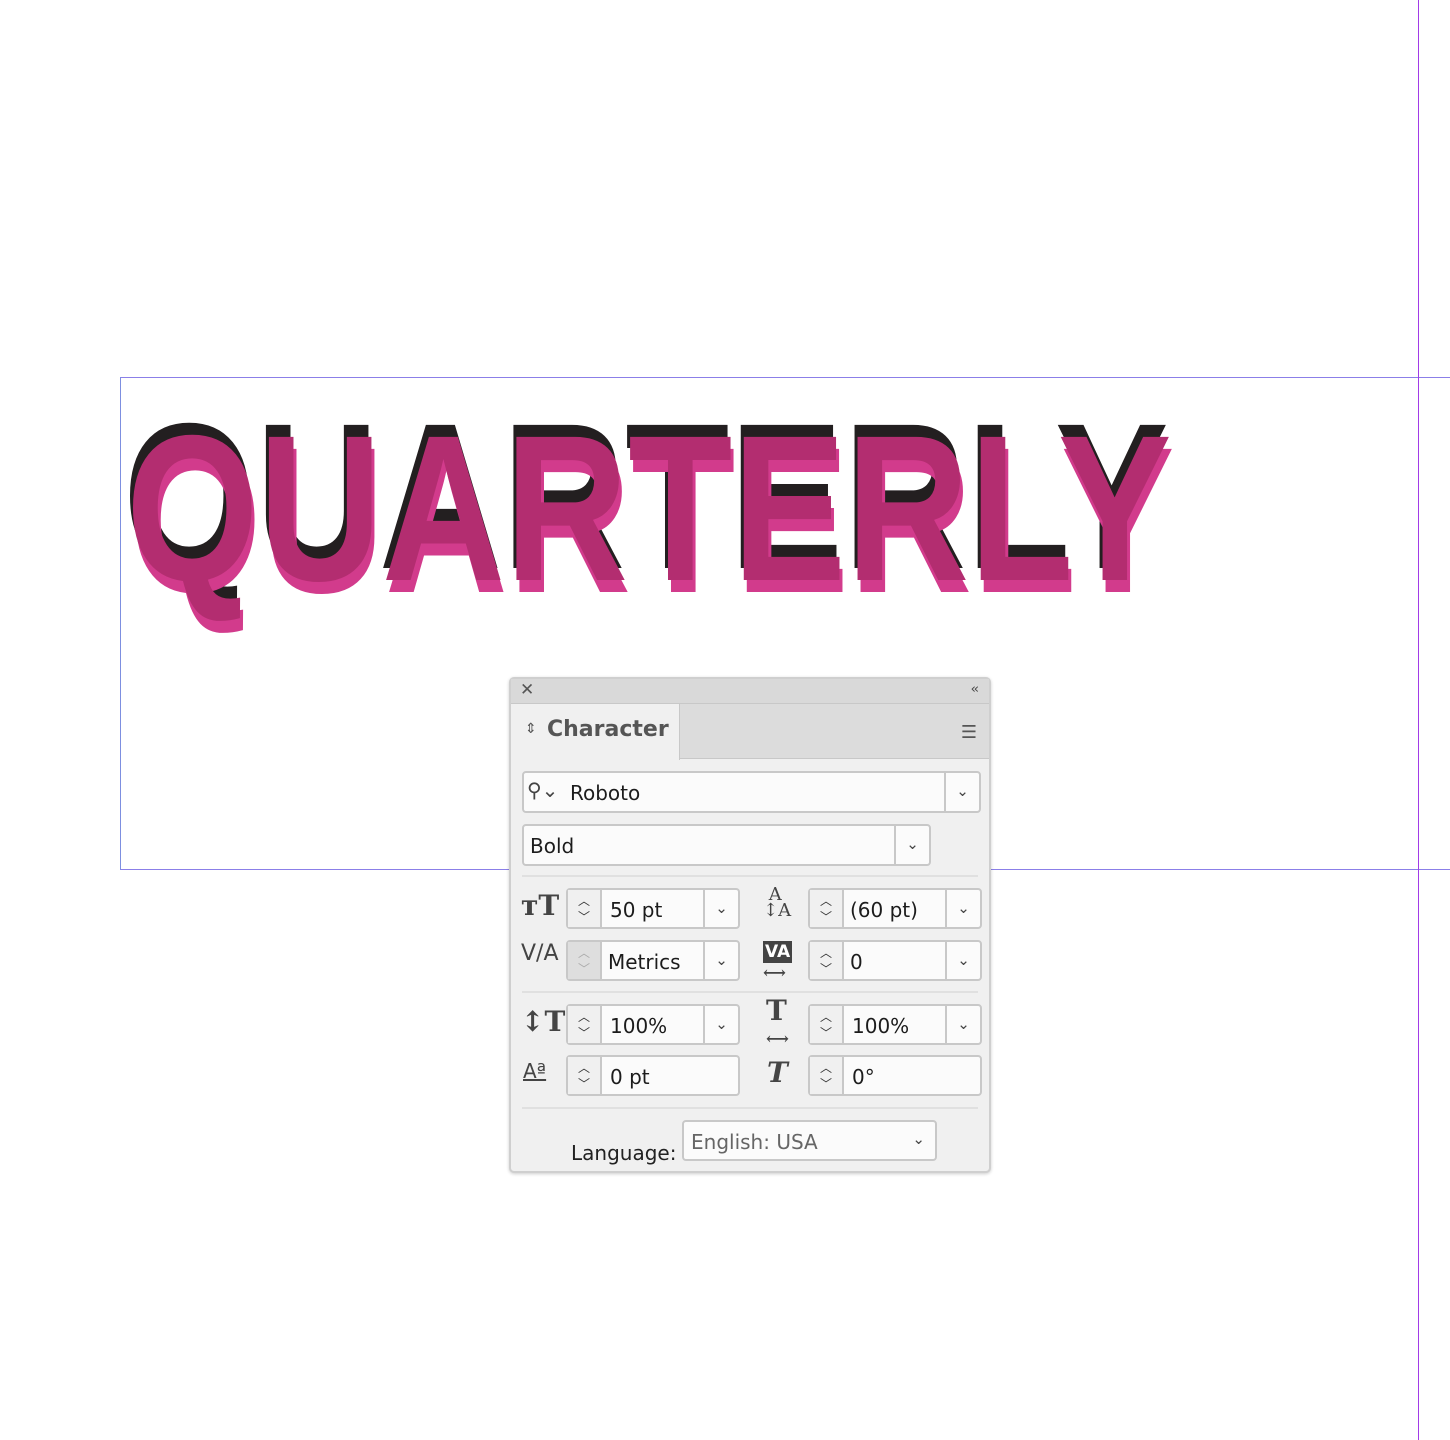 This screenshot has width=1450, height=1440. I want to click on skew-stepper: ︿ ﹀, so click(827, 1075).